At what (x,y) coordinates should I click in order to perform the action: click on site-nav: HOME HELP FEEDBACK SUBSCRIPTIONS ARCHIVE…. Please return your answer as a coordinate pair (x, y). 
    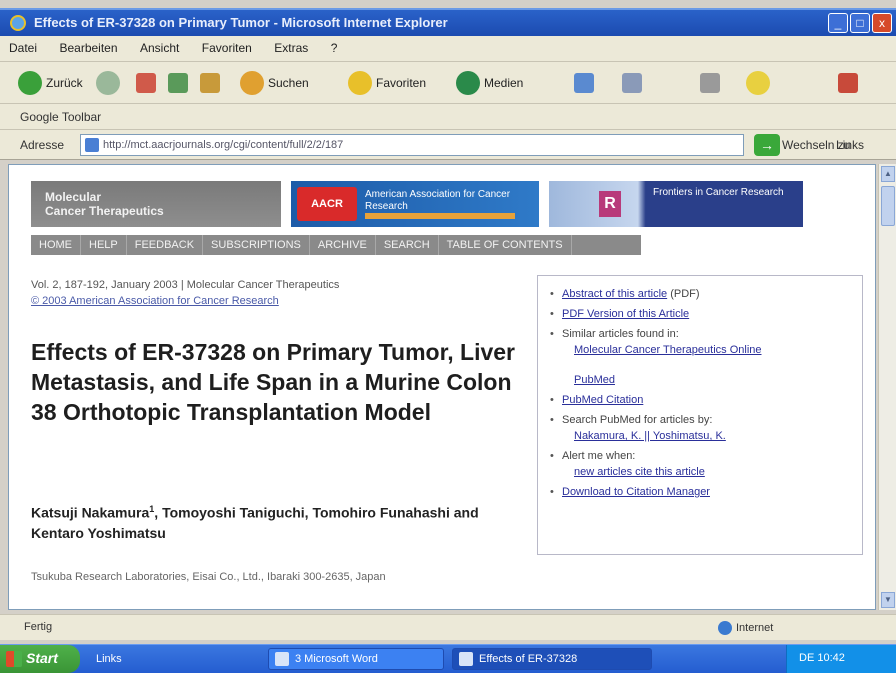
    Looking at the image, I should click on (336, 245).